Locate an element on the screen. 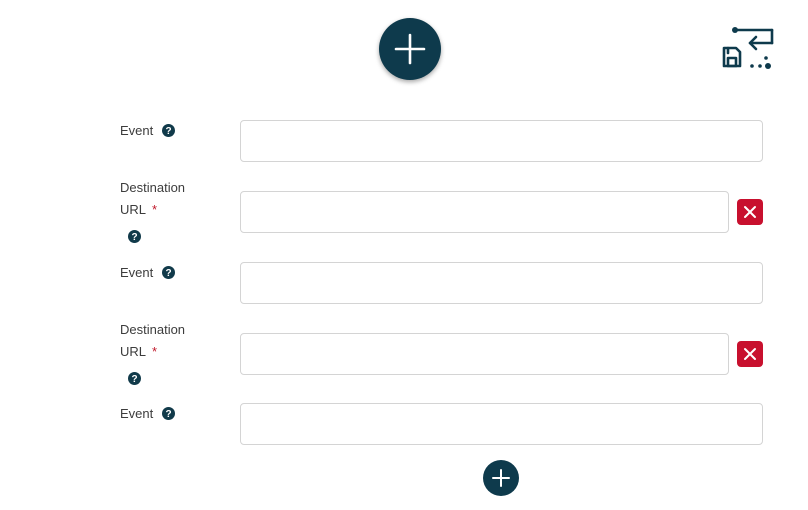  add-row-button-bottom is located at coordinates (501, 478).